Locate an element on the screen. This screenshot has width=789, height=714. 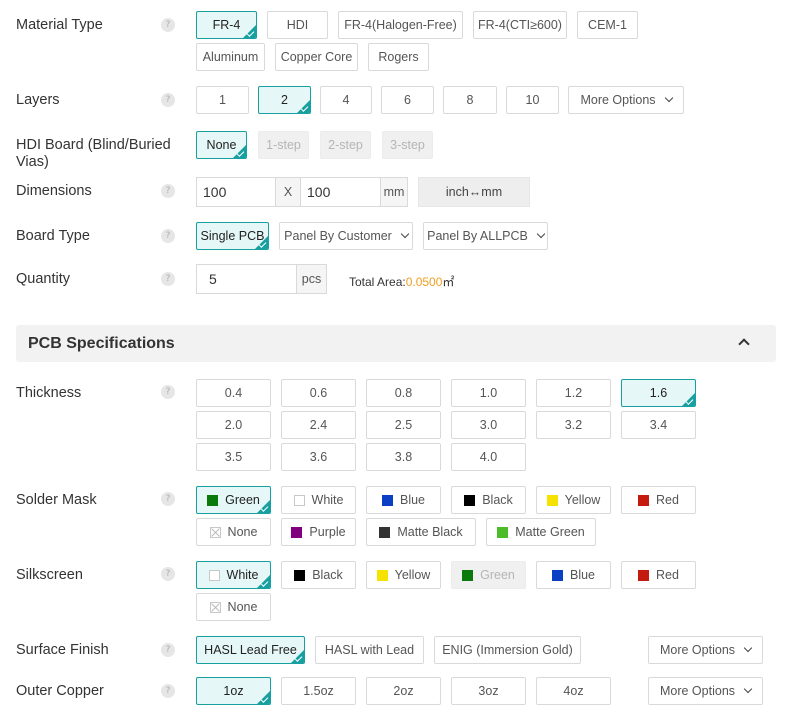
board-type-single-pcb: Single PCB is located at coordinates (232, 236).